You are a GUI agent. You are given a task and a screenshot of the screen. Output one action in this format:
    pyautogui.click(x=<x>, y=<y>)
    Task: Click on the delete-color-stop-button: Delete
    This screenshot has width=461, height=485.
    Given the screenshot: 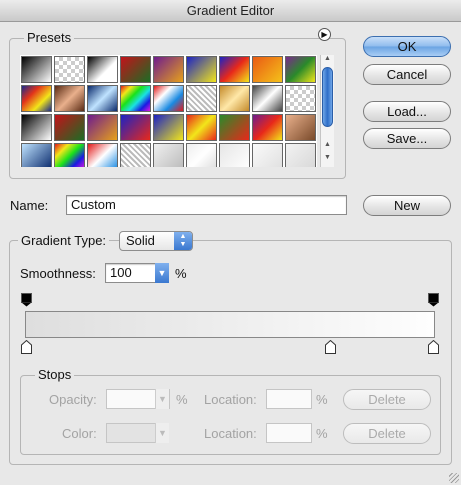 What is the action you would take?
    pyautogui.click(x=387, y=433)
    